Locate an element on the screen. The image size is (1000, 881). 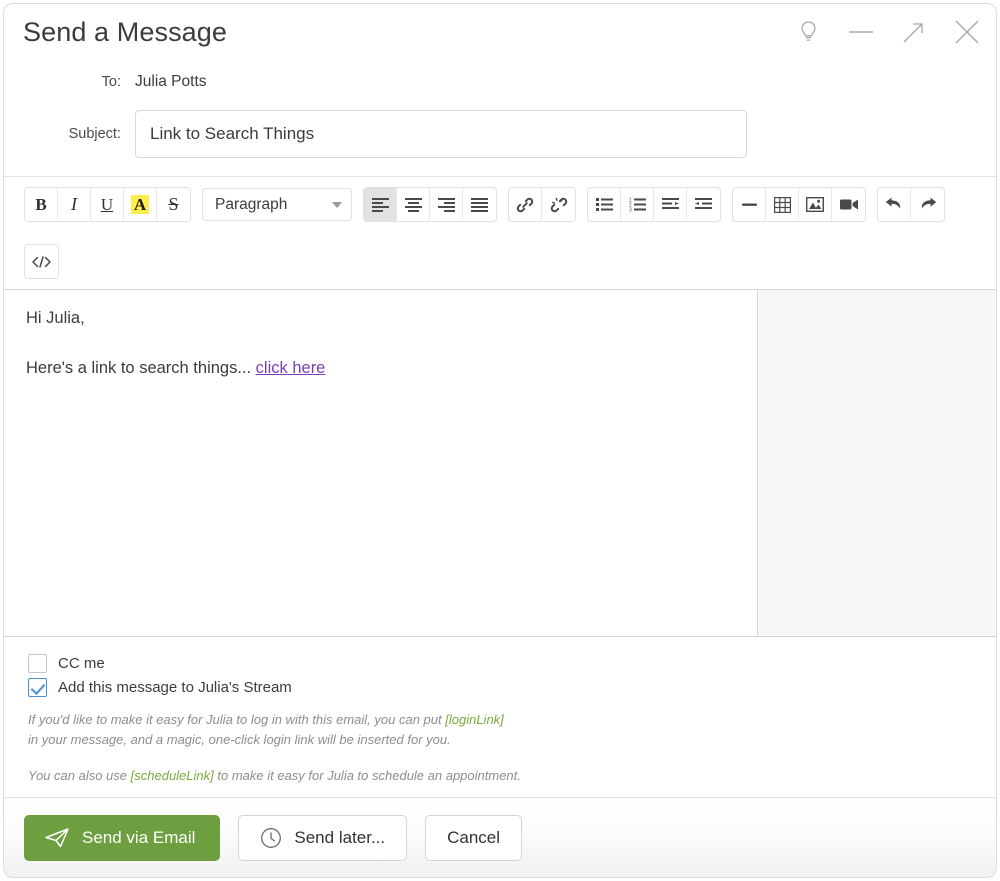
bold-button: B is located at coordinates (41, 204).